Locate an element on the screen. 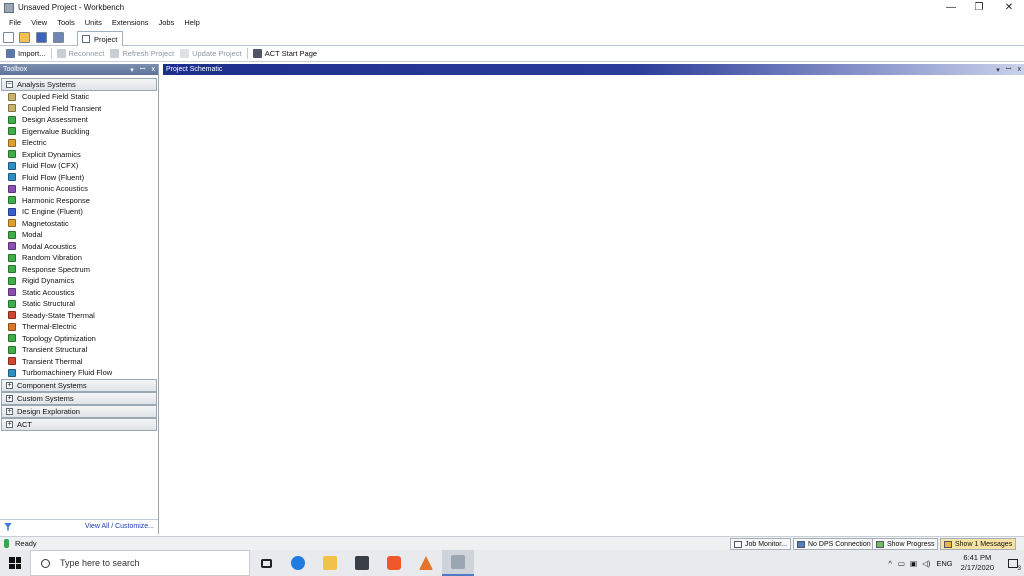 The height and width of the screenshot is (576, 1024). toolbox-item: Eigenvalue Buckling is located at coordinates (79, 132).